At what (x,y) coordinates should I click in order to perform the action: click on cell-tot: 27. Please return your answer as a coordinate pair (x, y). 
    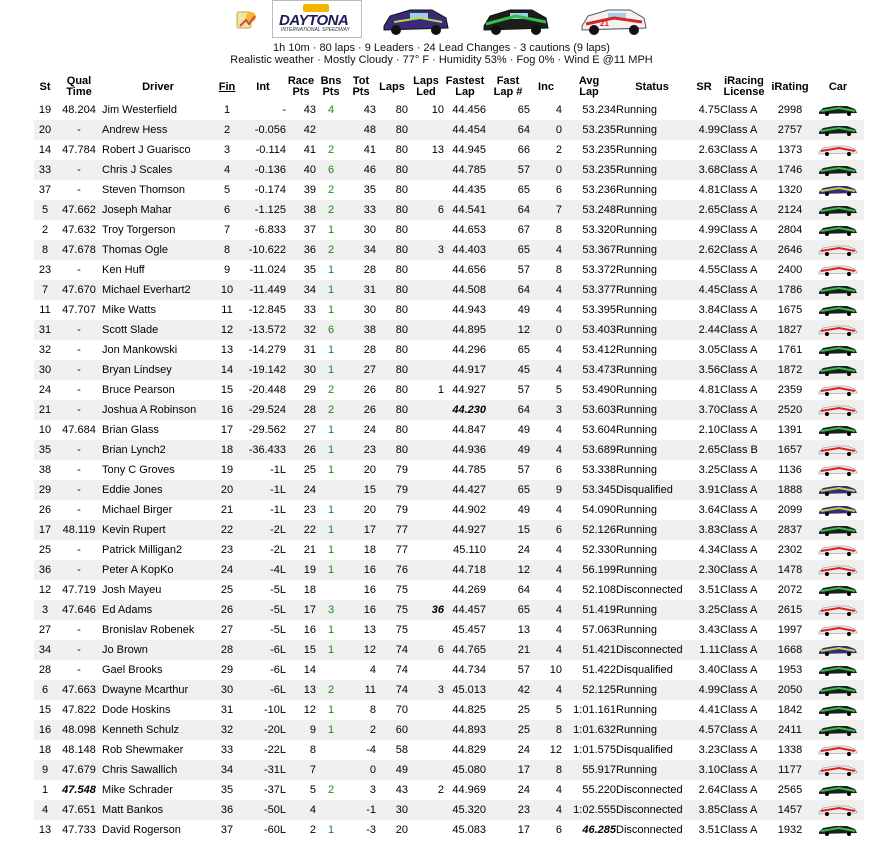
    Looking at the image, I should click on (361, 370).